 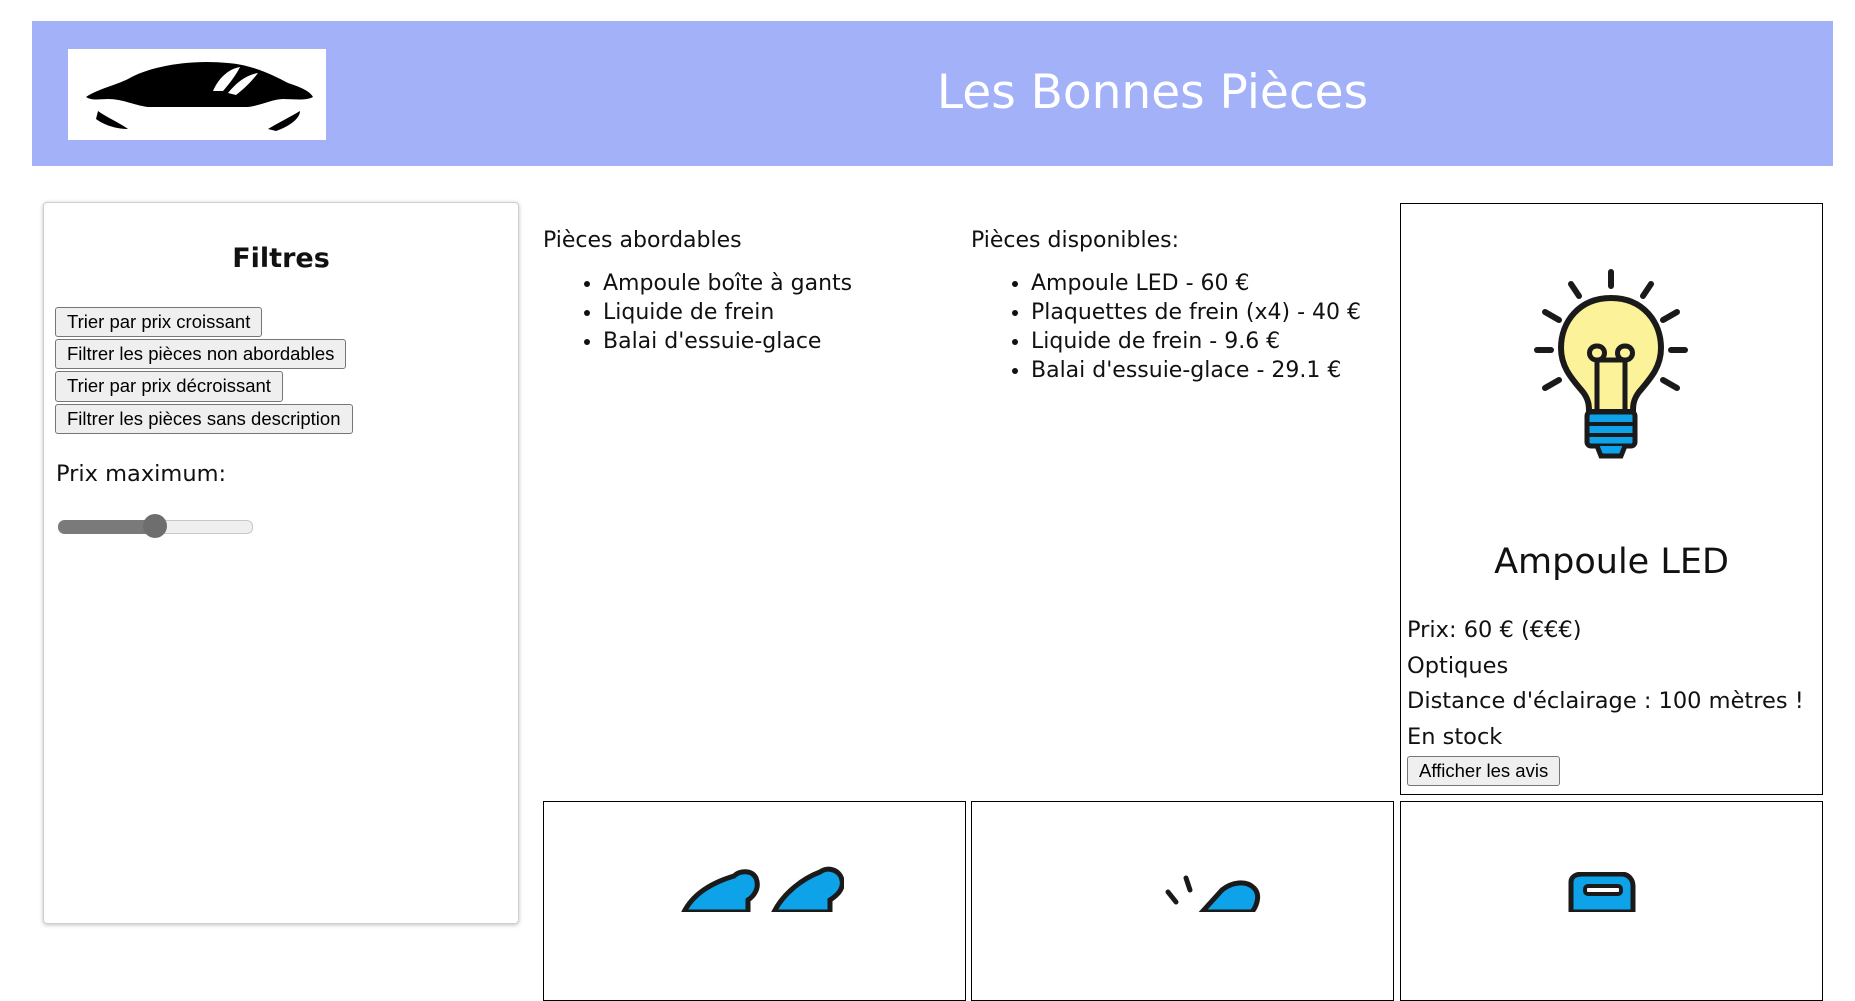 I want to click on filter-no-description-button: Filtrer les pièces sans description, so click(x=204, y=418).